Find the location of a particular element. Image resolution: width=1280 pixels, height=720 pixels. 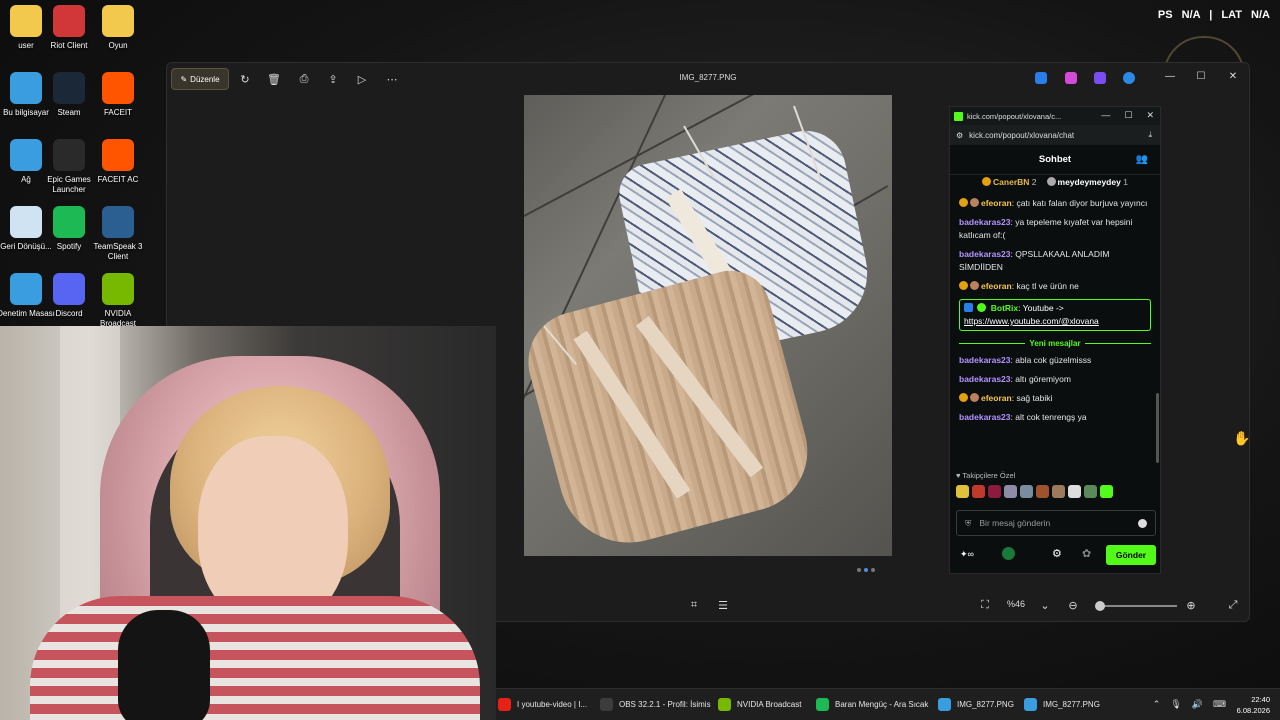

steam-icon is located at coordinates (69, 88).